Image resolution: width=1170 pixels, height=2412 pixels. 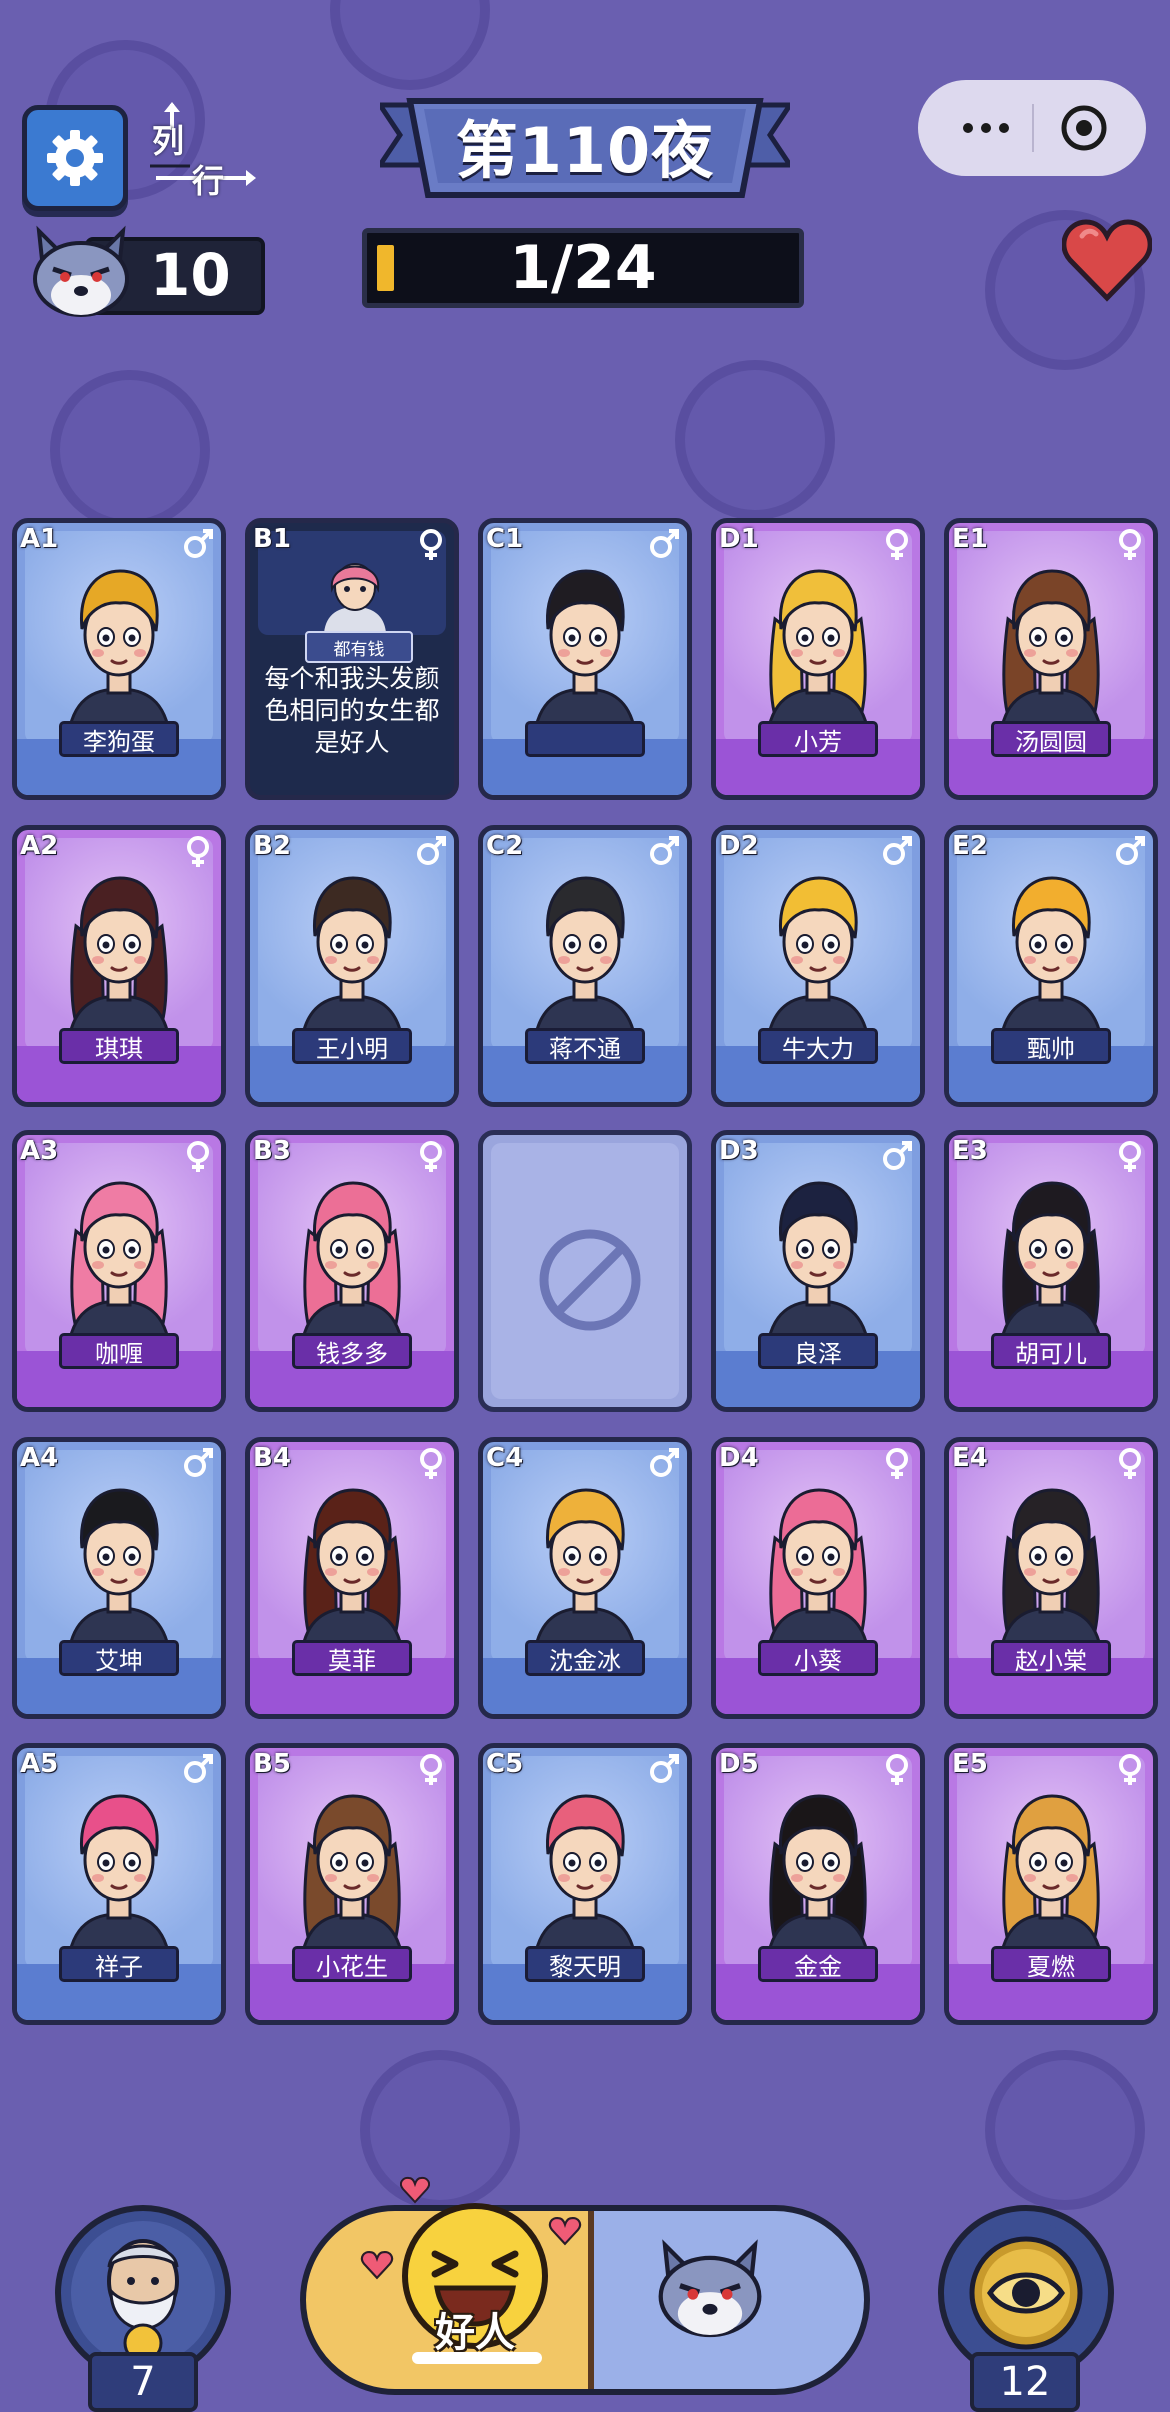 I want to click on character-card-c4: C4 沈金冰, so click(x=585, y=1578).